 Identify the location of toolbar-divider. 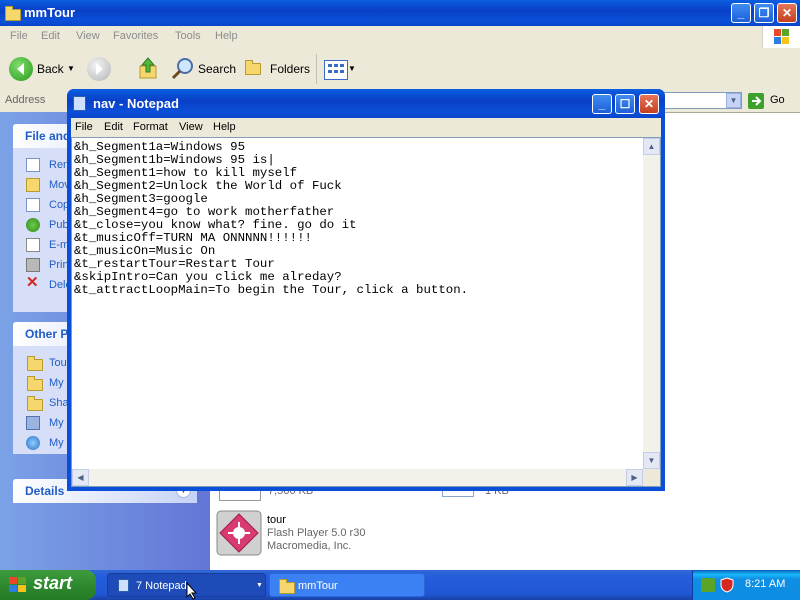
(316, 69).